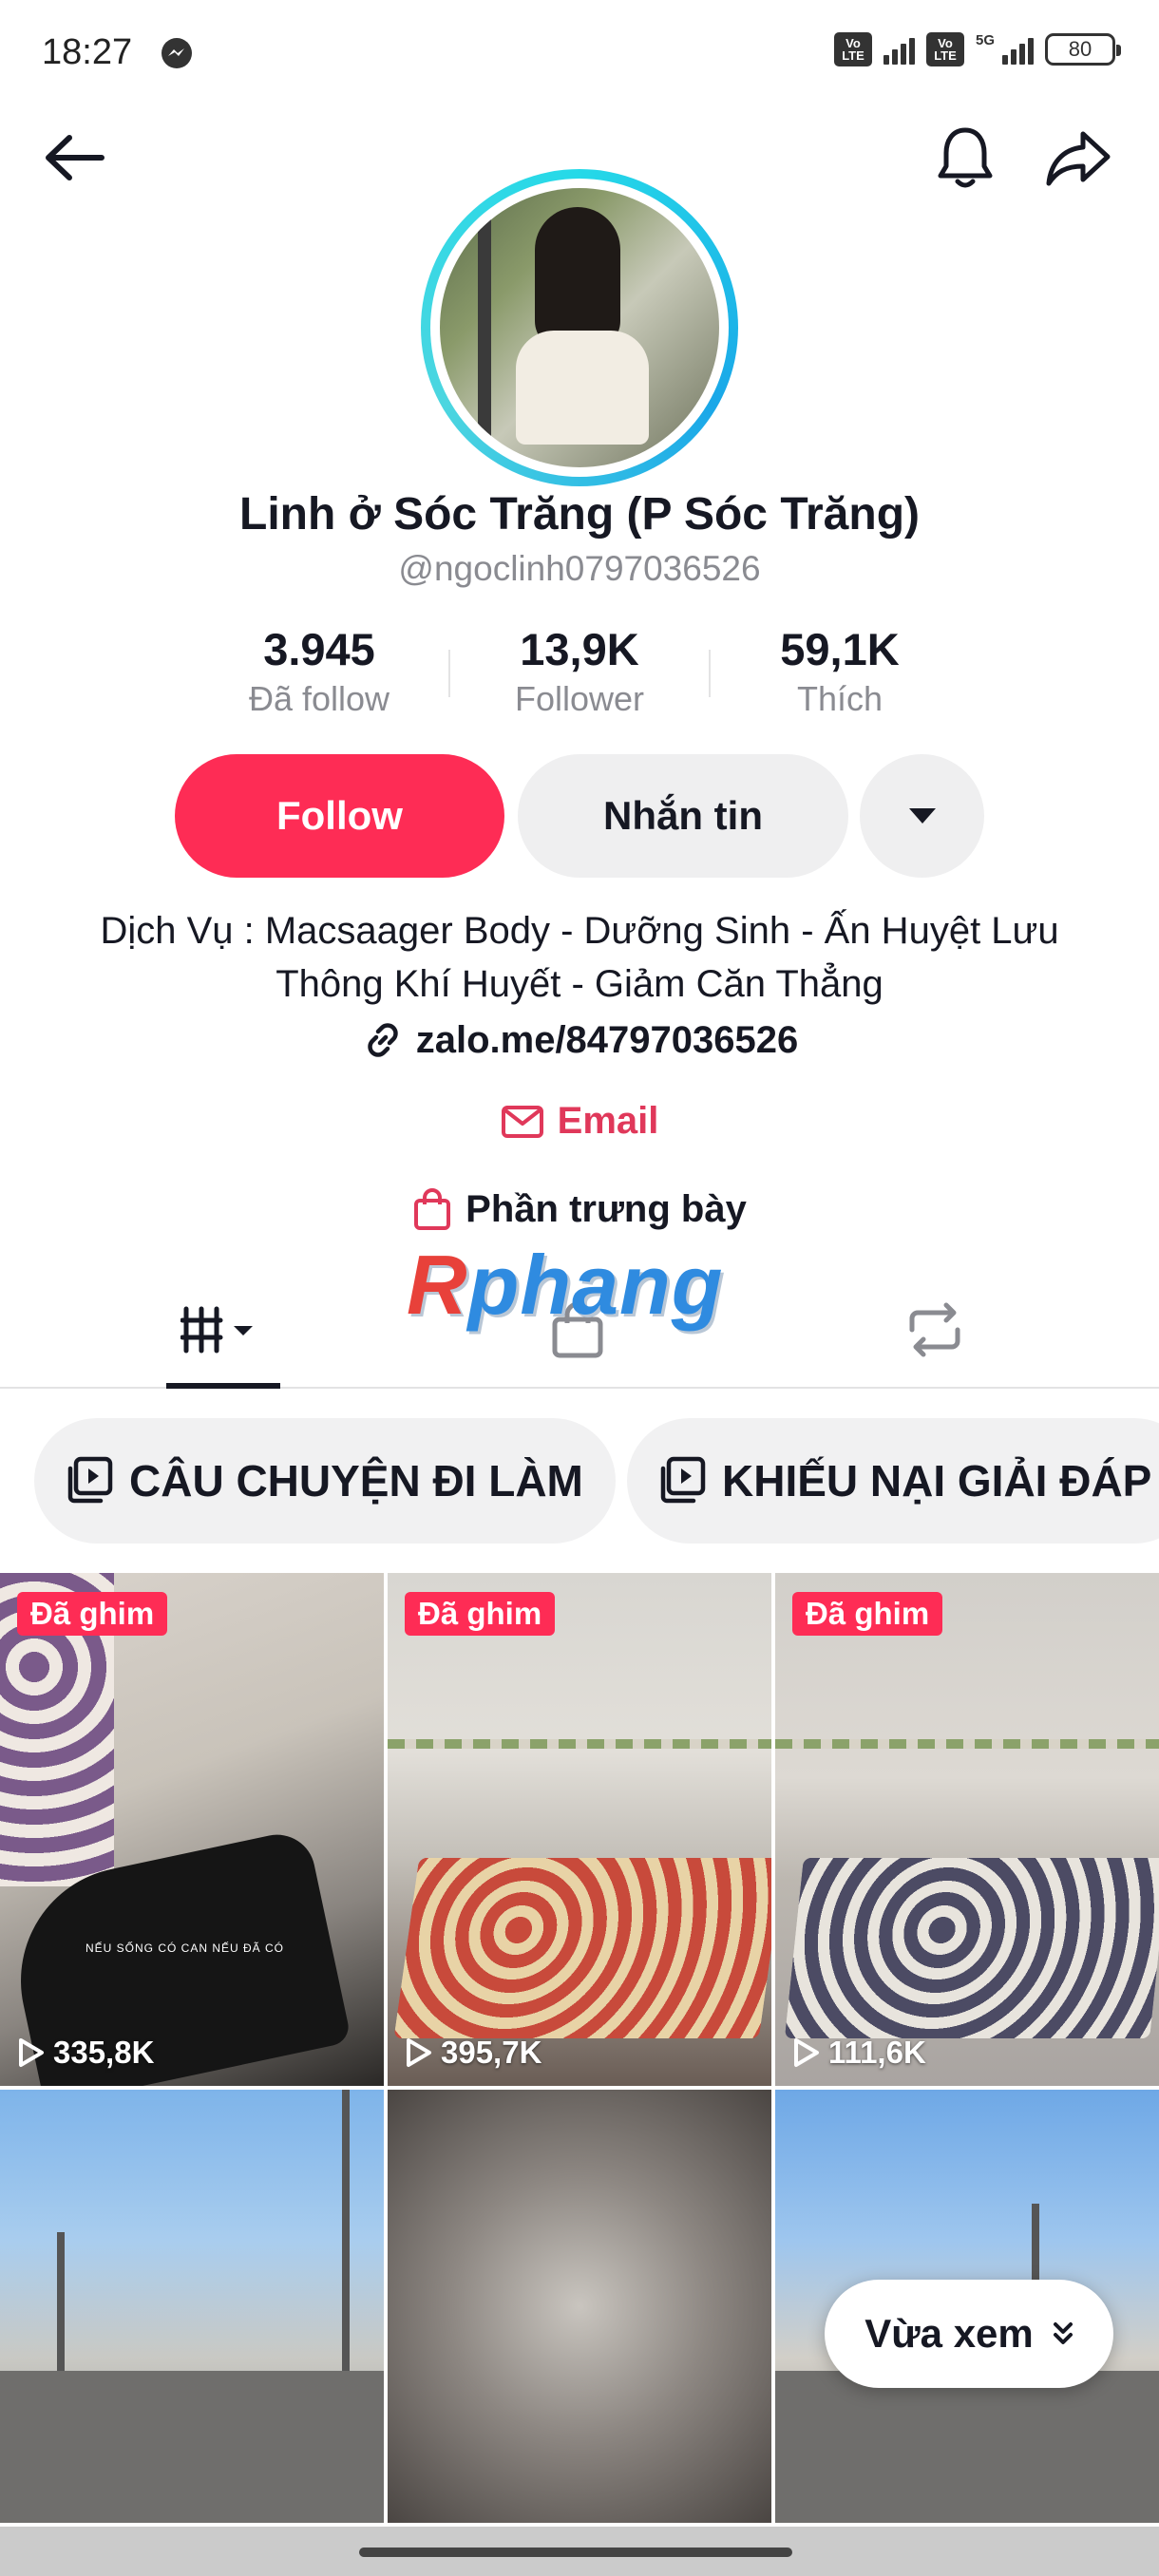  I want to click on profile-display-name: Linh ở Sóc Trăng (P Sóc Trăng), so click(579, 514).